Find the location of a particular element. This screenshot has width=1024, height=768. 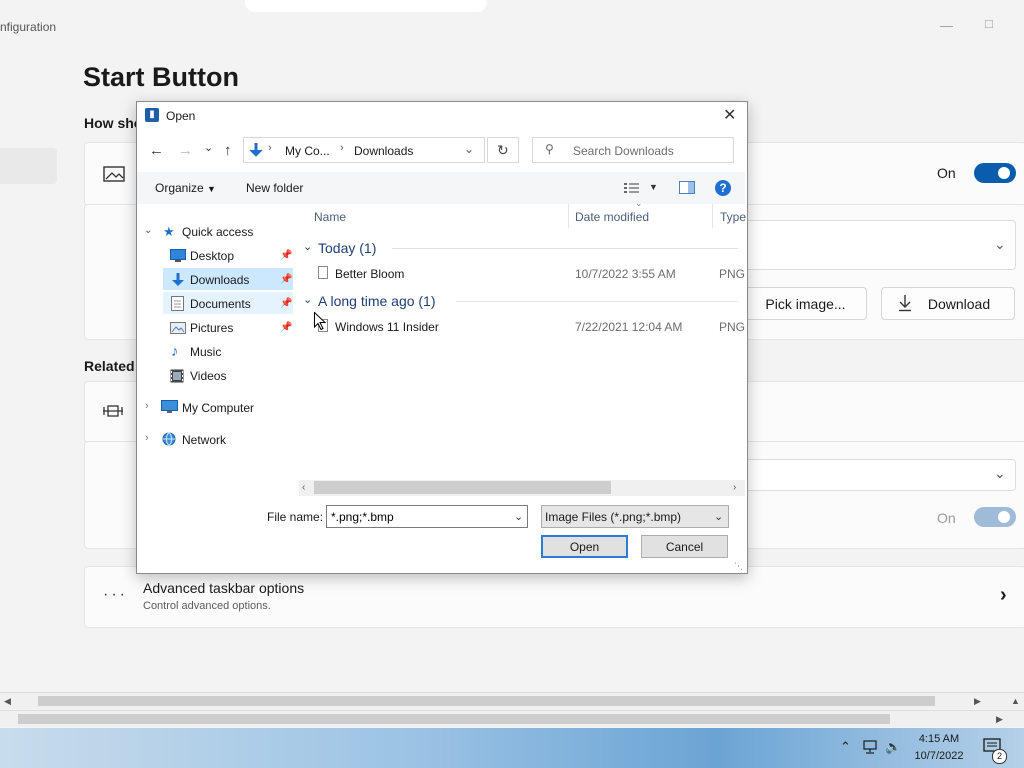

chevron-right-icon: › is located at coordinates (1003, 595).